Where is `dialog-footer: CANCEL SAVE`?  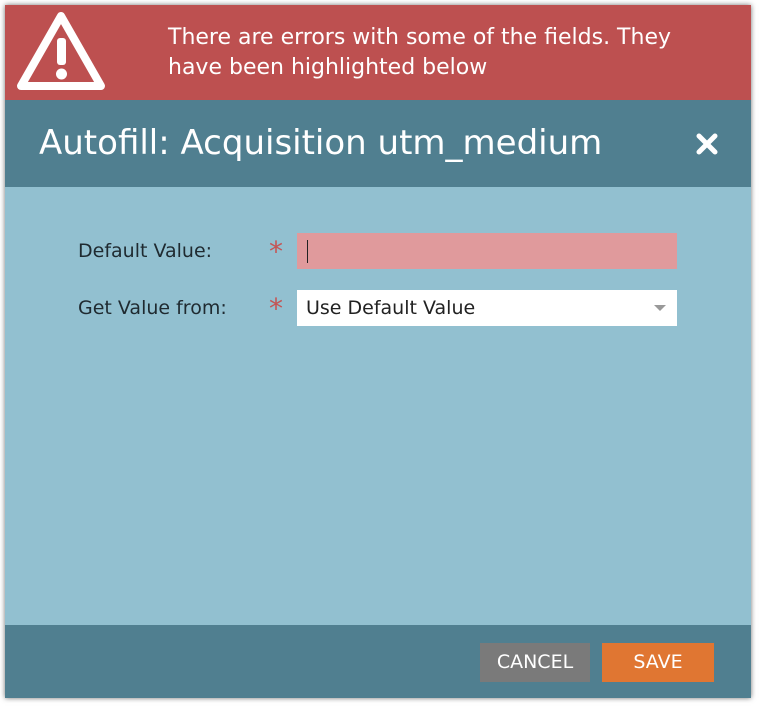 dialog-footer: CANCEL SAVE is located at coordinates (378, 661).